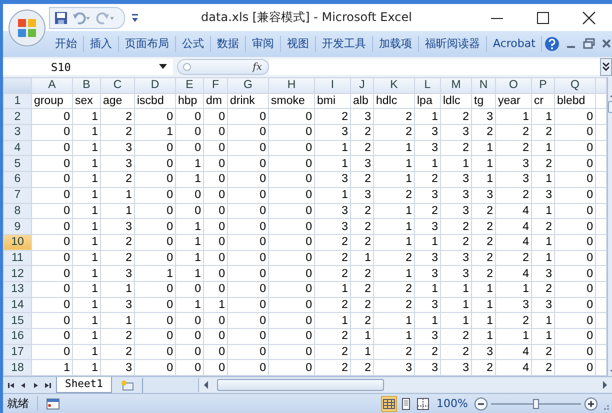  I want to click on row-header: 16, so click(18, 336).